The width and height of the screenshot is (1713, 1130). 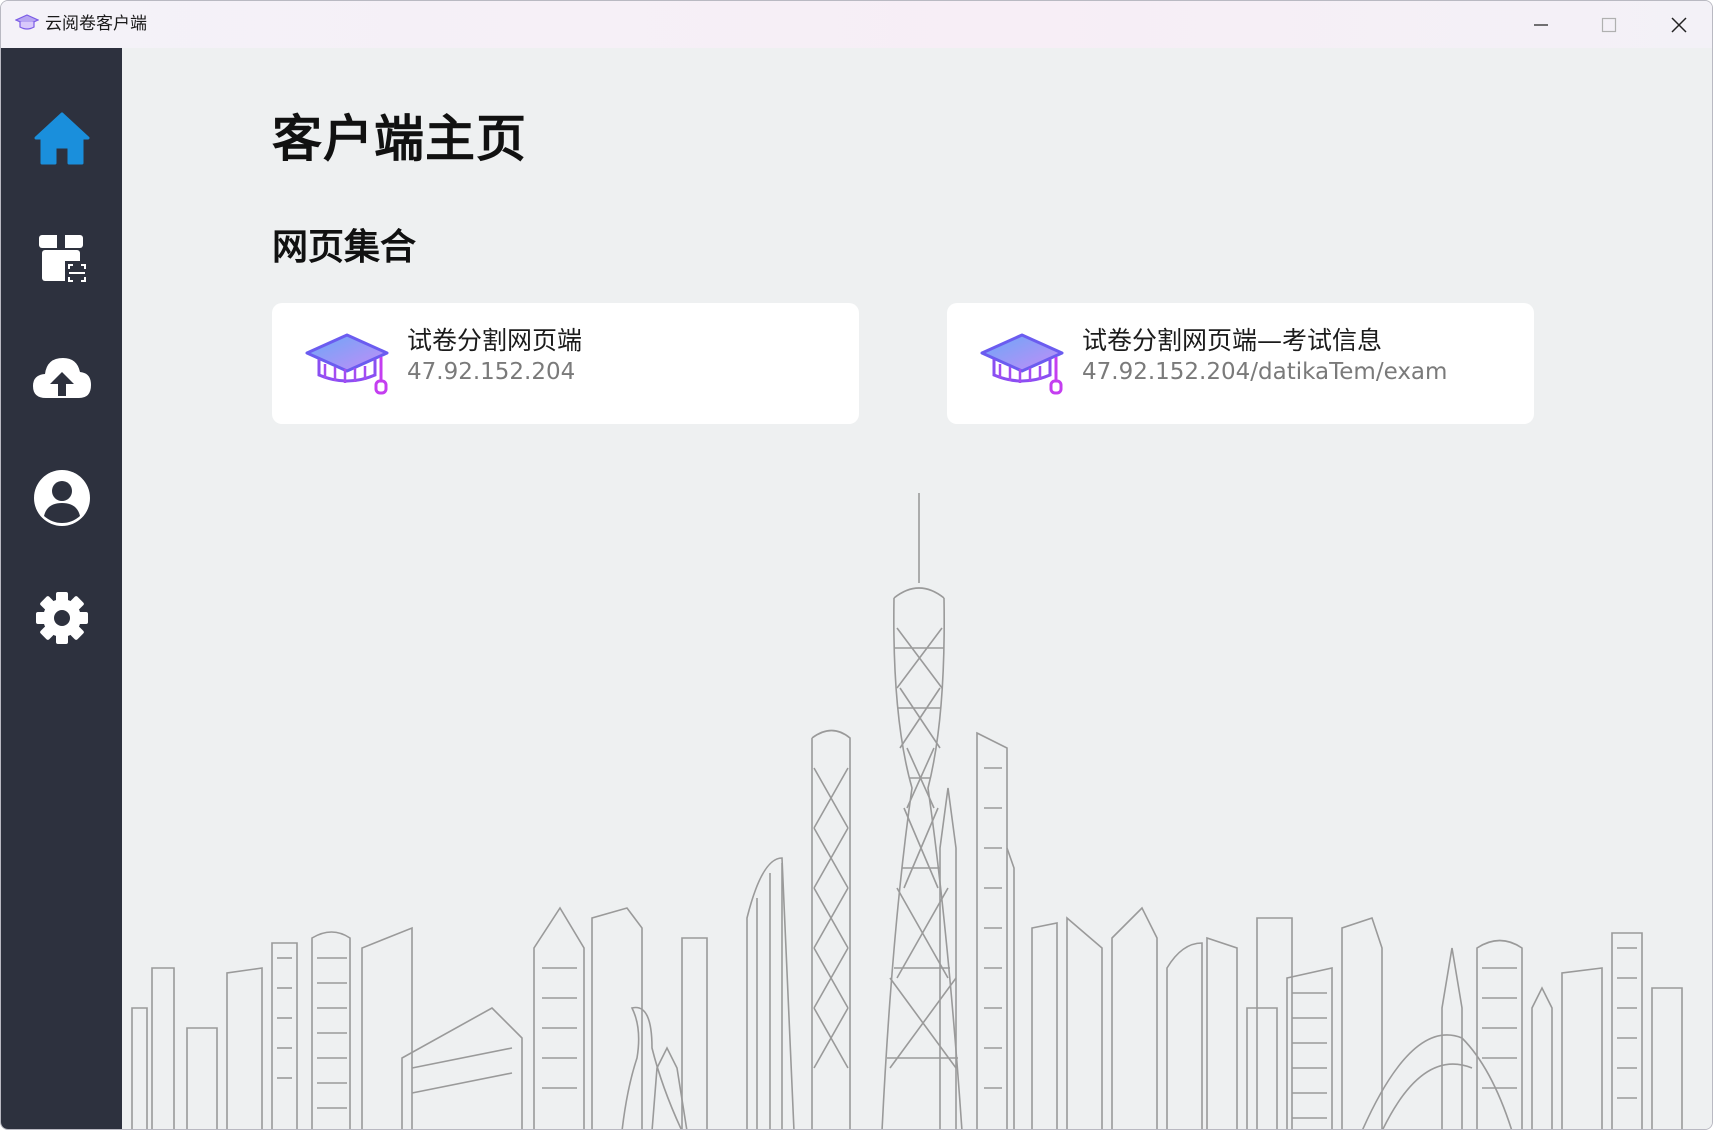 I want to click on cloud-upload-icon, so click(x=62, y=378).